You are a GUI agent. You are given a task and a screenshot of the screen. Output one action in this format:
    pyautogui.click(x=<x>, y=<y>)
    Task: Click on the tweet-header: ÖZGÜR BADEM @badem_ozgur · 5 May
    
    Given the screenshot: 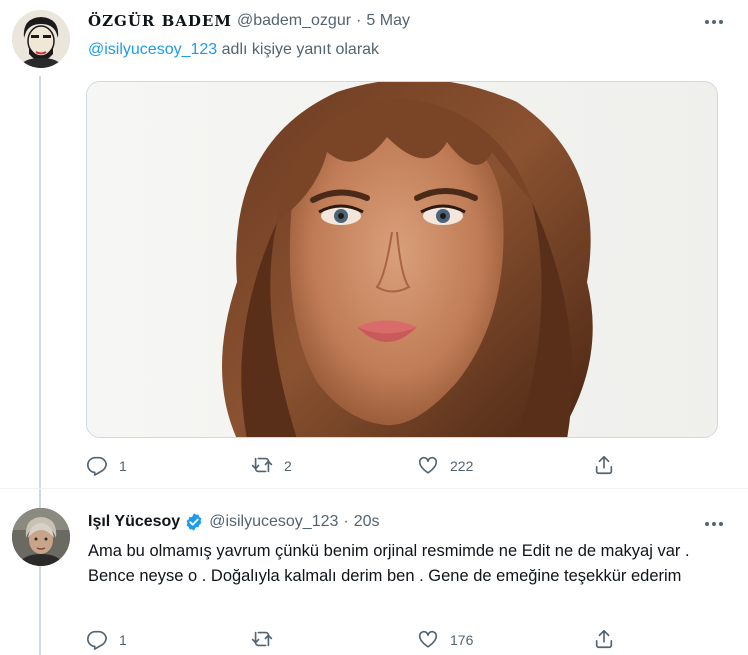 What is the action you would take?
    pyautogui.click(x=249, y=21)
    